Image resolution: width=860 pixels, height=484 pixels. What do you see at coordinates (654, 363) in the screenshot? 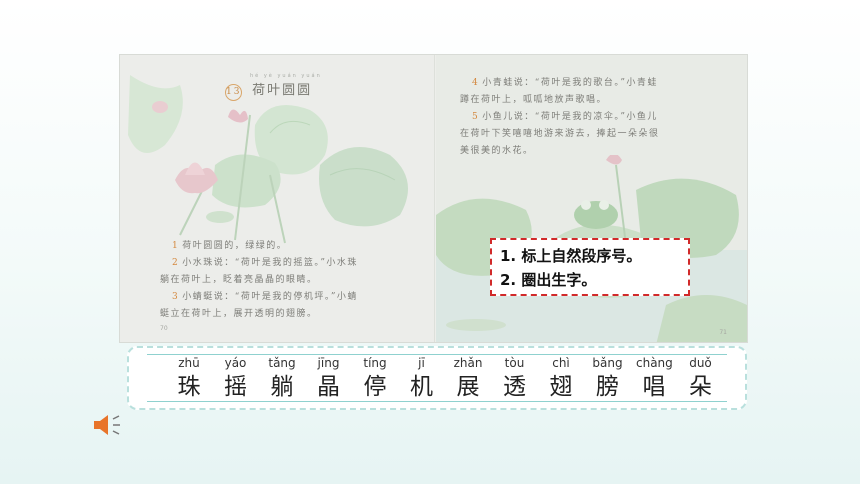
I see `character-pinyin: chàng` at bounding box center [654, 363].